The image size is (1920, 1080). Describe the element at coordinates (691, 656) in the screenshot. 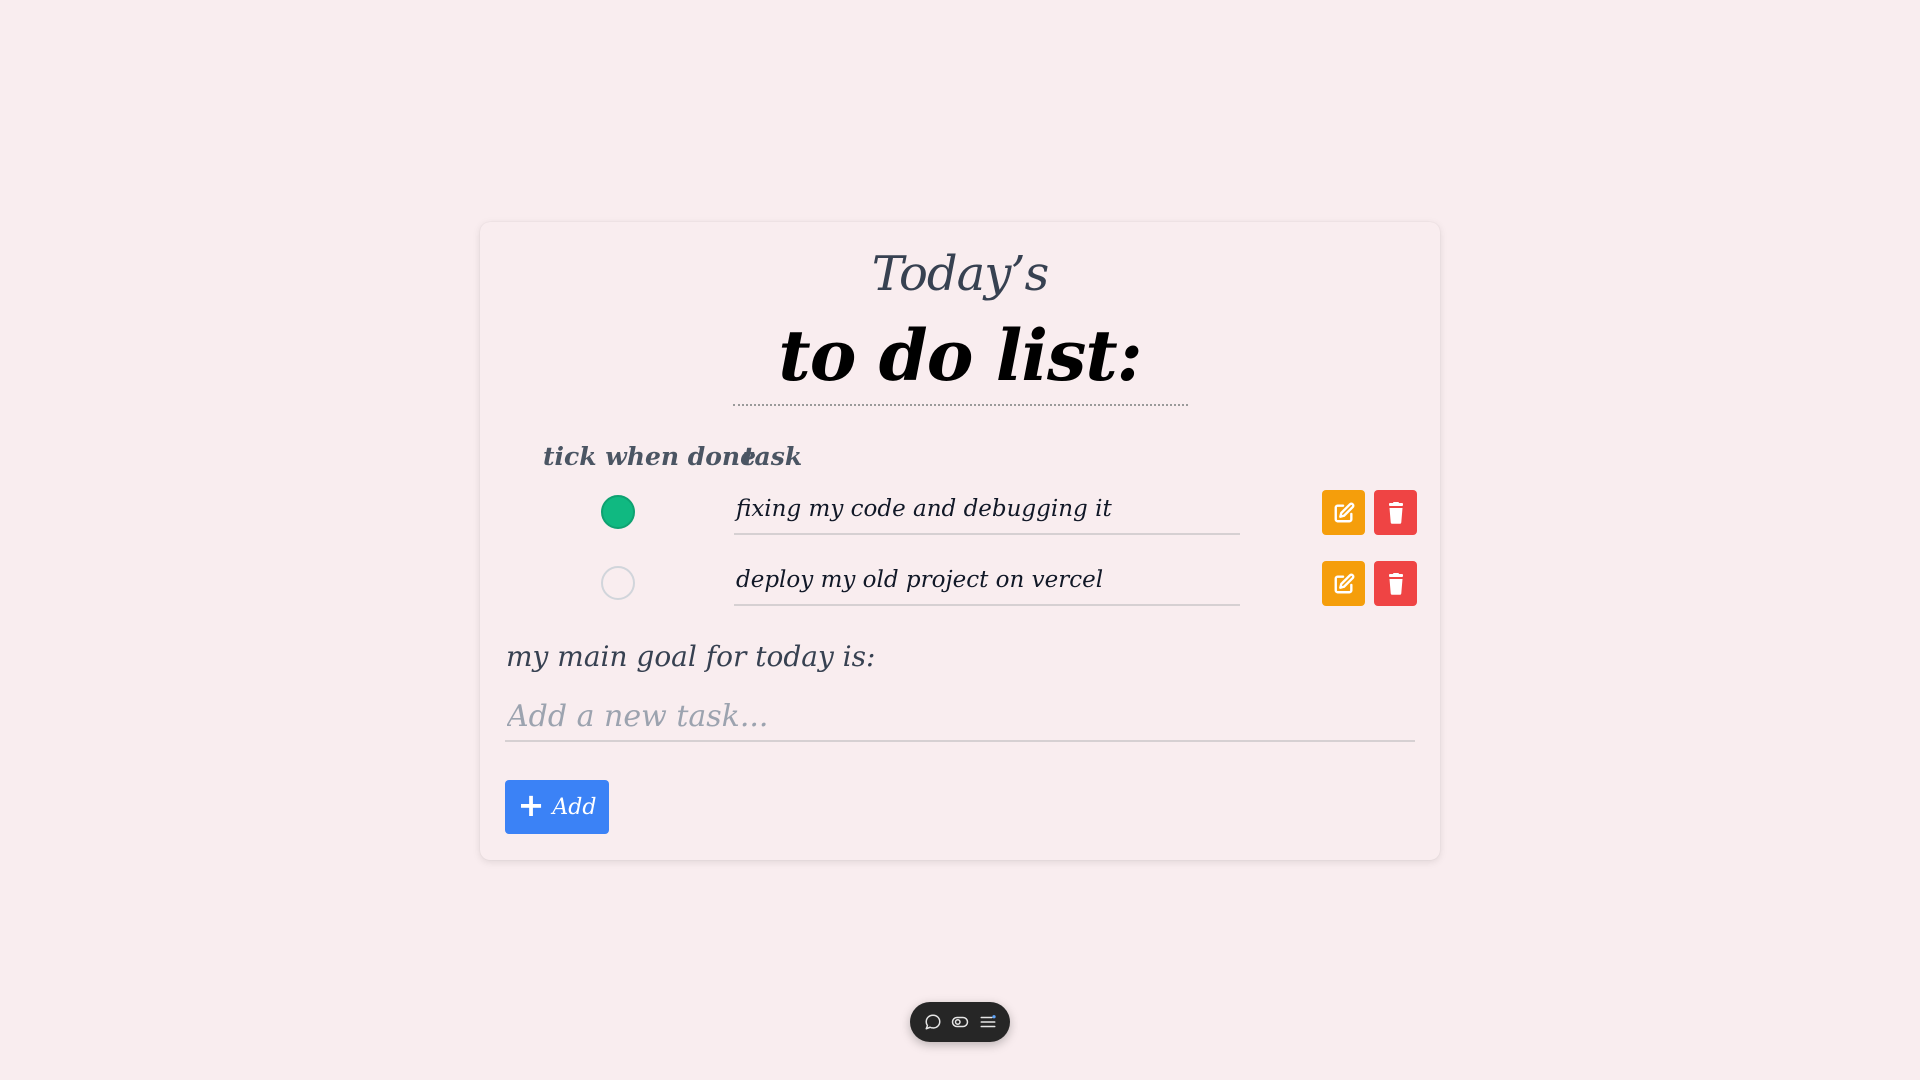

I see `goal-label: my main goal for today is:` at that location.